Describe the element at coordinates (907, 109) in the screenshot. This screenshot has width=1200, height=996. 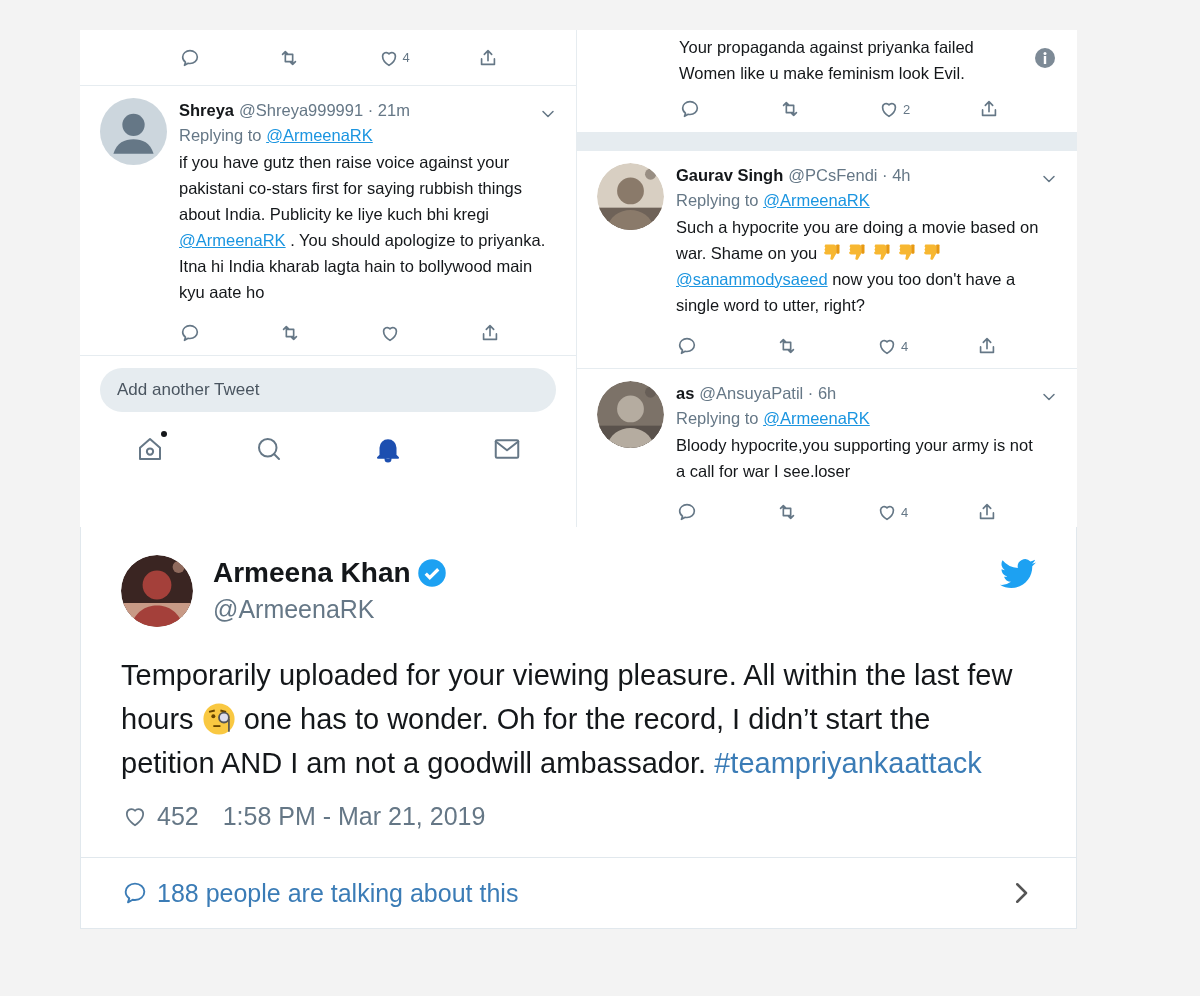
I see `like-count: 2` at that location.